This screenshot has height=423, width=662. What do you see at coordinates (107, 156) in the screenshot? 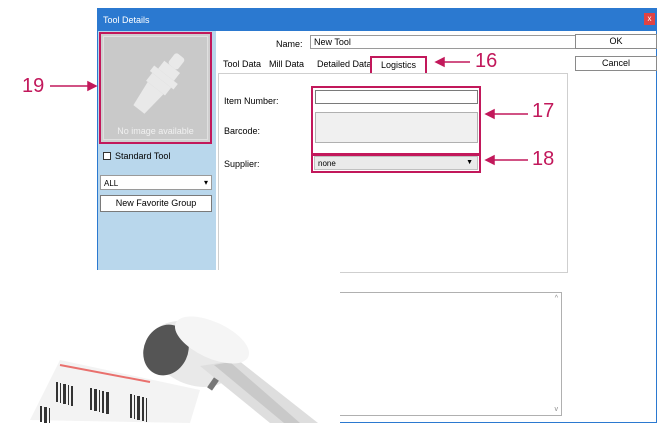
I see `standard-tool-checkbox` at bounding box center [107, 156].